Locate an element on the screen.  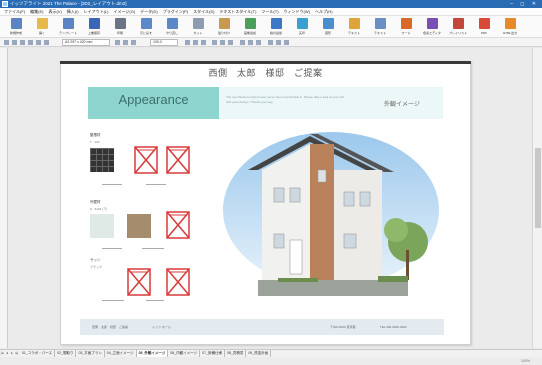
pen-button: 線の追加 is located at coordinates (276, 27).